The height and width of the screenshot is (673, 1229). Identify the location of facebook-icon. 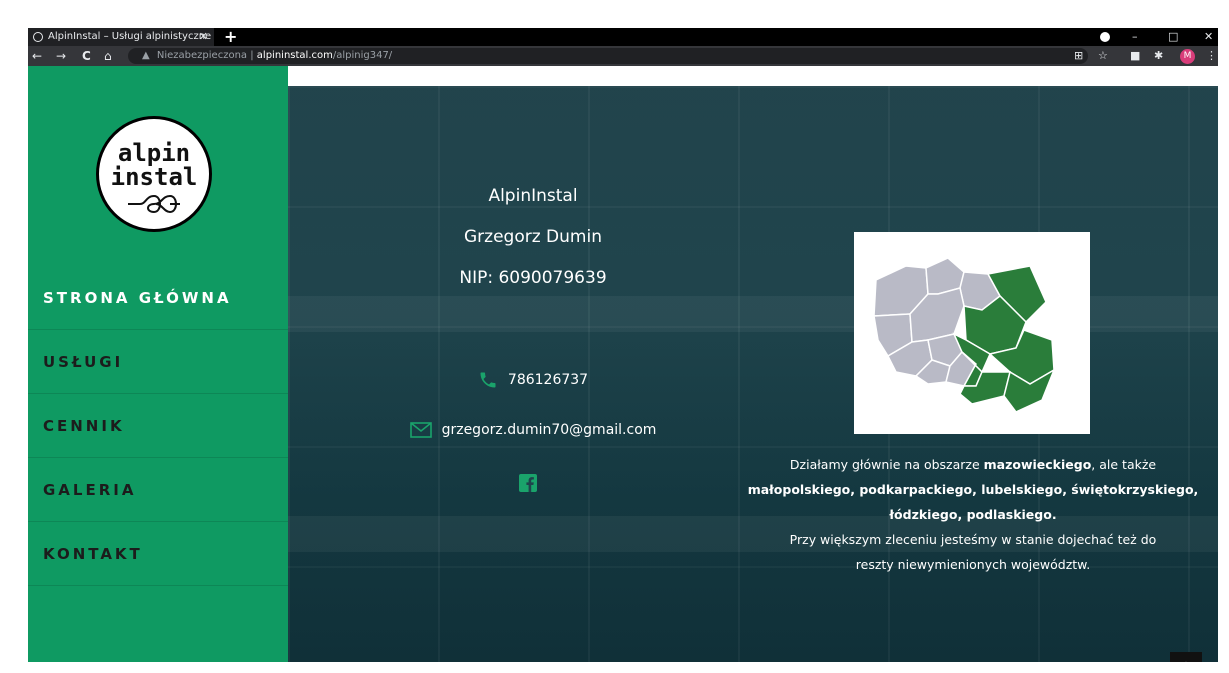
(528, 483).